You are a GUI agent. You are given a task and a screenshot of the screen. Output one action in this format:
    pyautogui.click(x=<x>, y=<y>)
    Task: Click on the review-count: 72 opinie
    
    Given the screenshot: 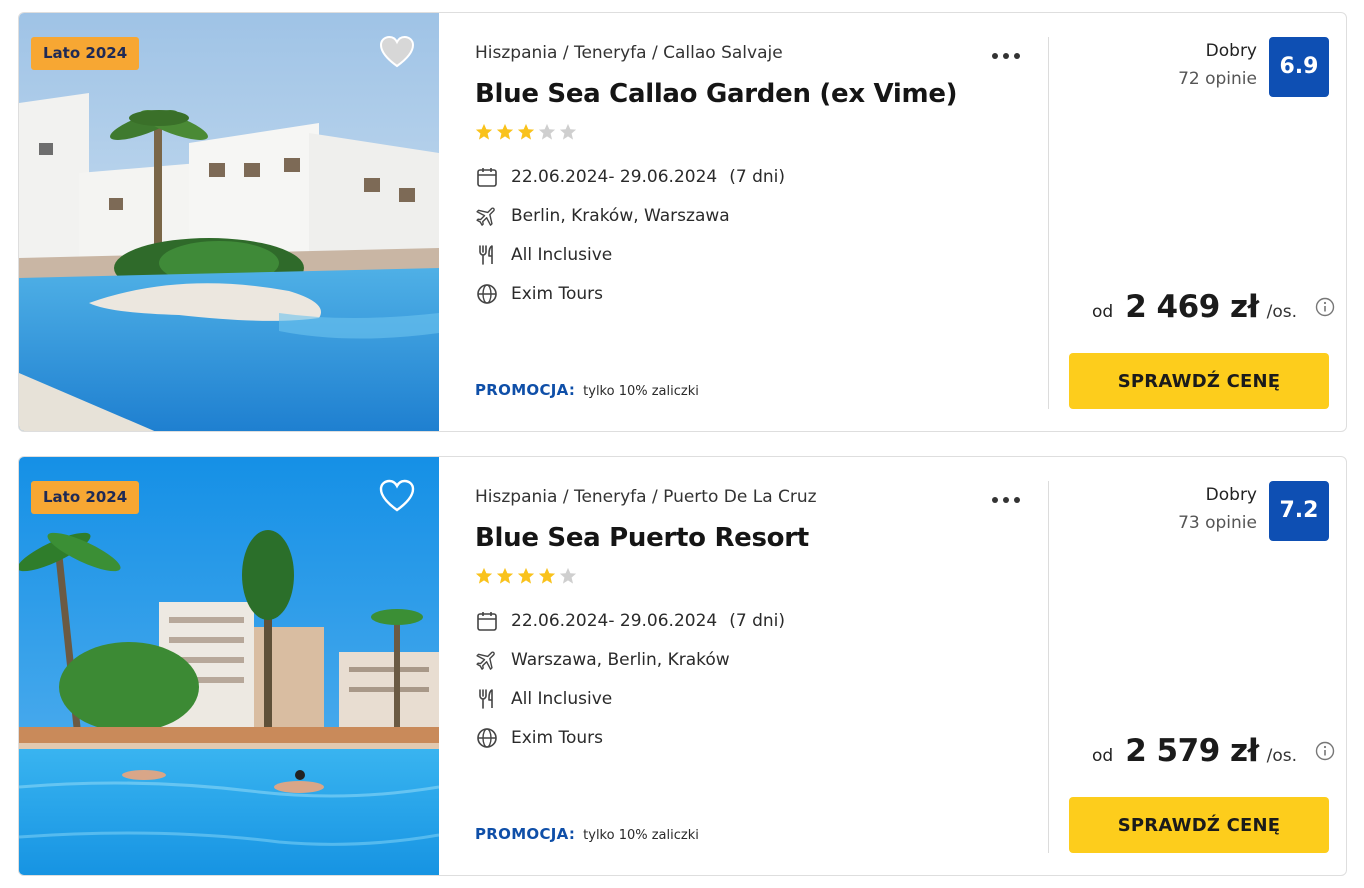 What is the action you would take?
    pyautogui.click(x=1217, y=79)
    